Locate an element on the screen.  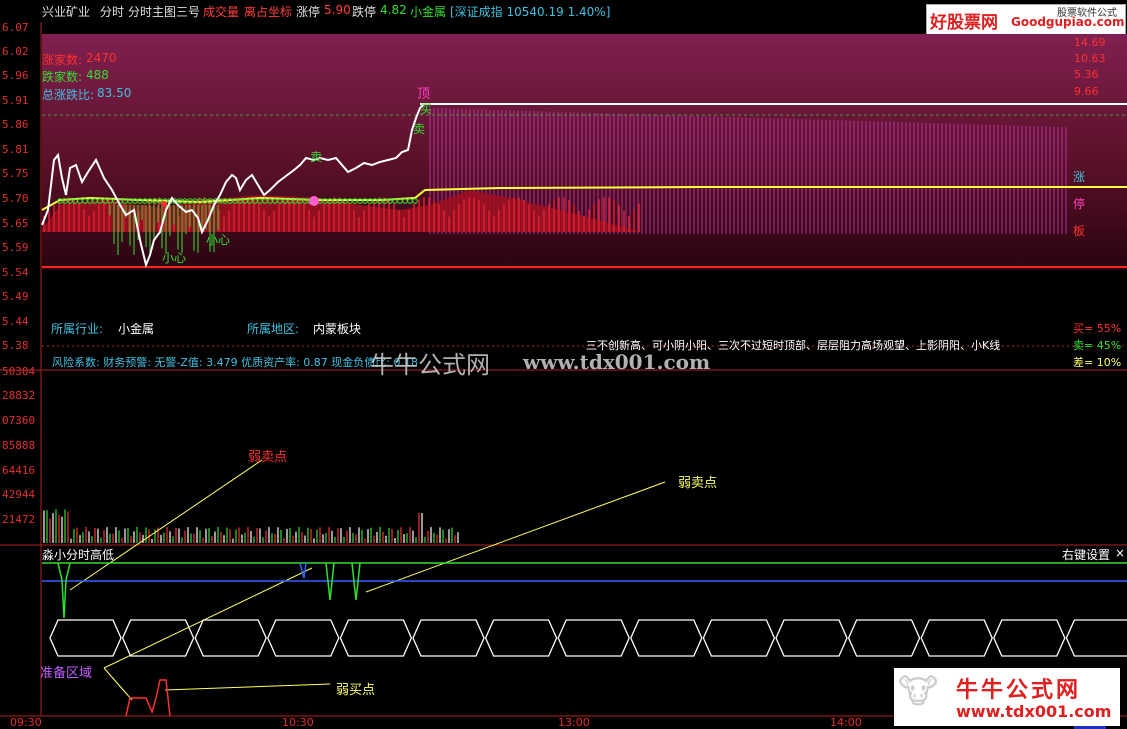
right-tick: 9.66 is located at coordinates (1086, 91).